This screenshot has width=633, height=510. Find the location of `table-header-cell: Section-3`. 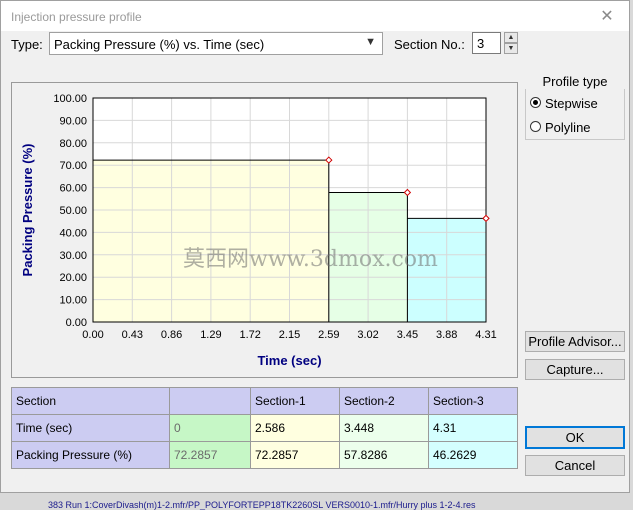

table-header-cell: Section-3 is located at coordinates (473, 401).